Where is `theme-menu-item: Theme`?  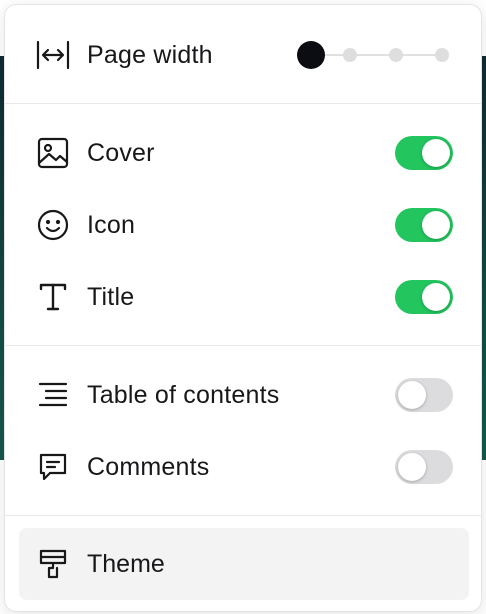
theme-menu-item: Theme is located at coordinates (244, 564).